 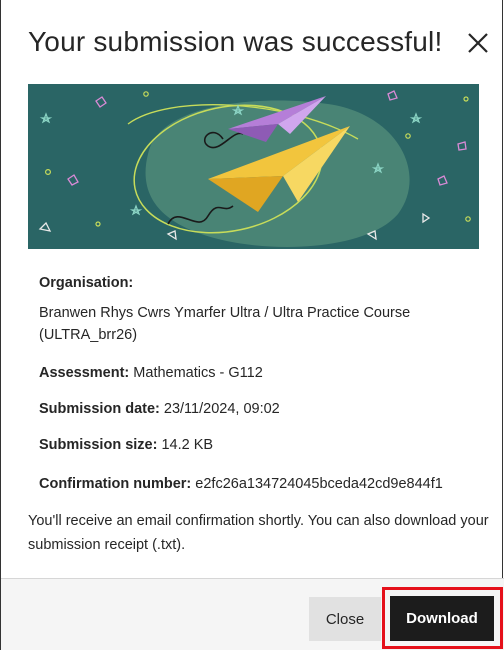 I want to click on submission-size-value: 14.2 KB, so click(x=187, y=445).